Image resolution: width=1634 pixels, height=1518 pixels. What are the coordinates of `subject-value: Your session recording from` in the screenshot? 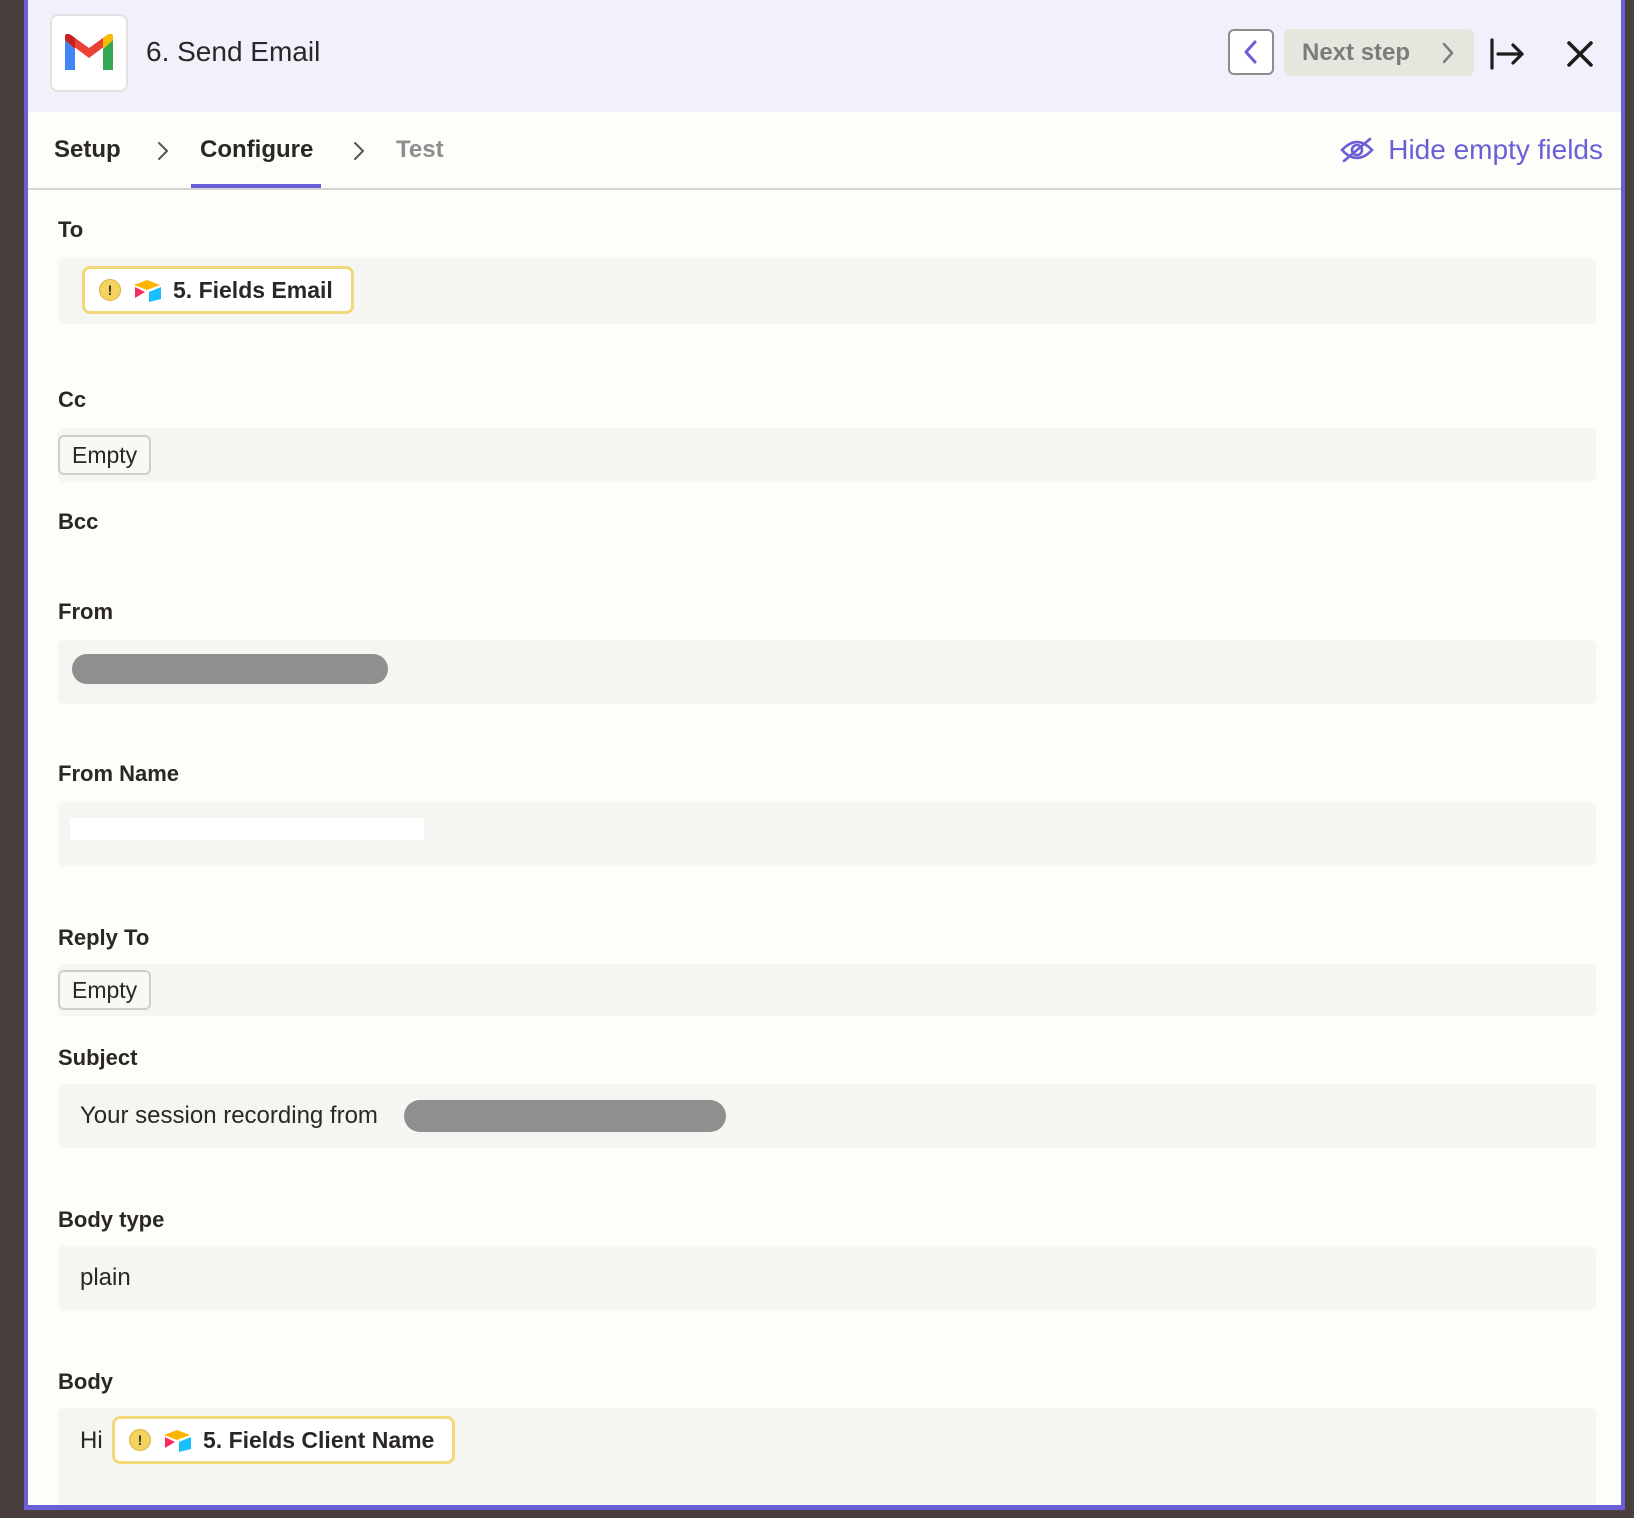 It's located at (229, 1115).